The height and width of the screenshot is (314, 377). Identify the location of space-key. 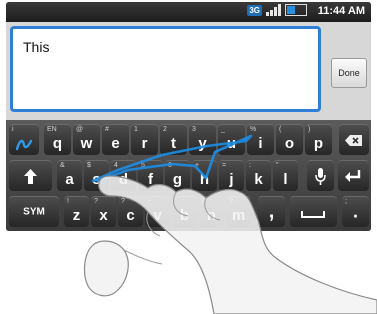
(313, 211).